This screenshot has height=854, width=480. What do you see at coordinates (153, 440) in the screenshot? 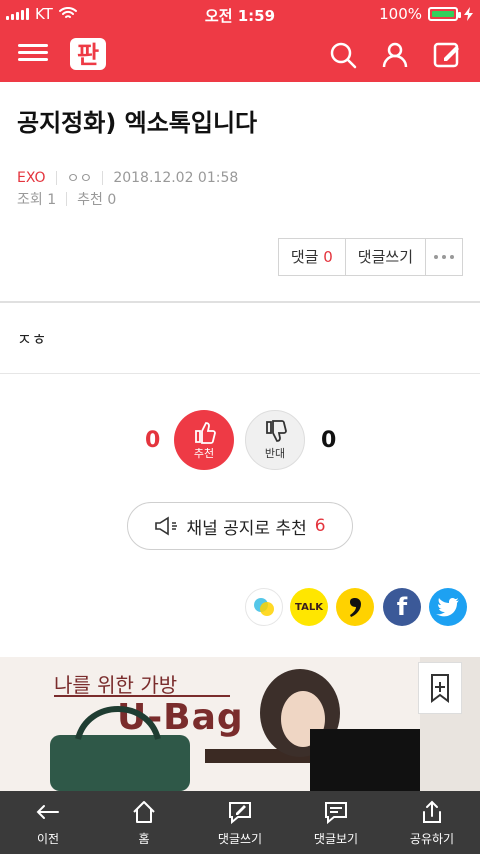
I see `upvote-count: 0` at bounding box center [153, 440].